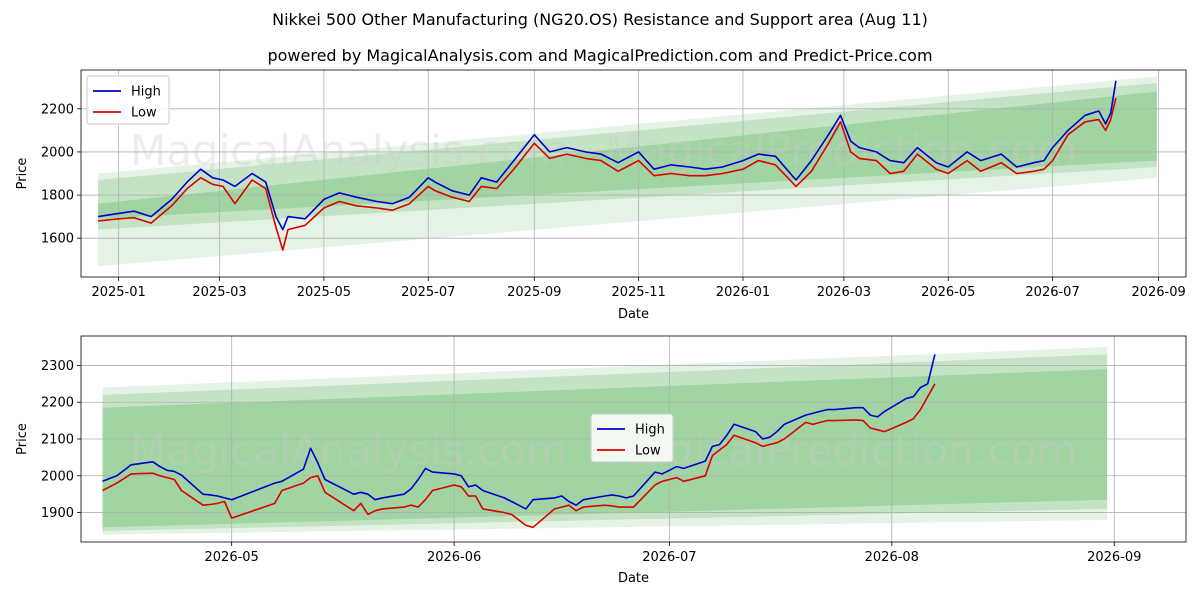 The image size is (1200, 600). Describe the element at coordinates (57, 196) in the screenshot. I see `y-tick-label: 1800` at that location.